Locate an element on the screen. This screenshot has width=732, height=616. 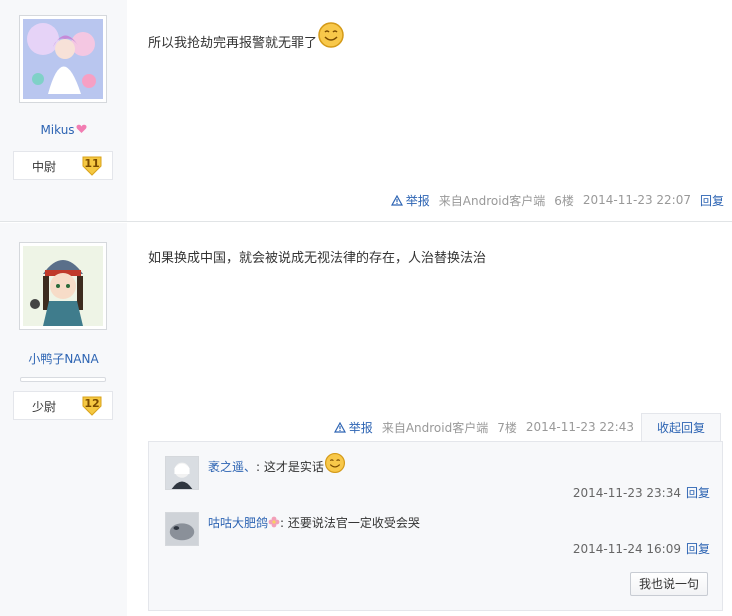
reply-meta: 2014-11-23 23:34 回复 is located at coordinates (641, 492).